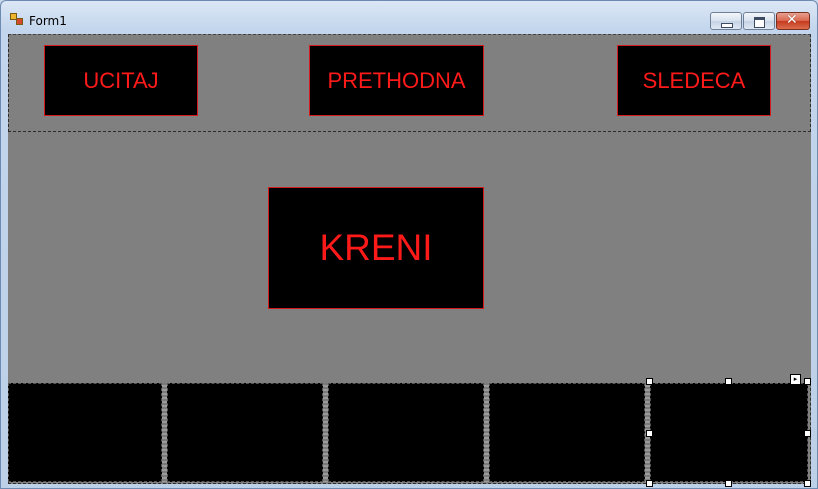  I want to click on minimize-icon, so click(727, 25).